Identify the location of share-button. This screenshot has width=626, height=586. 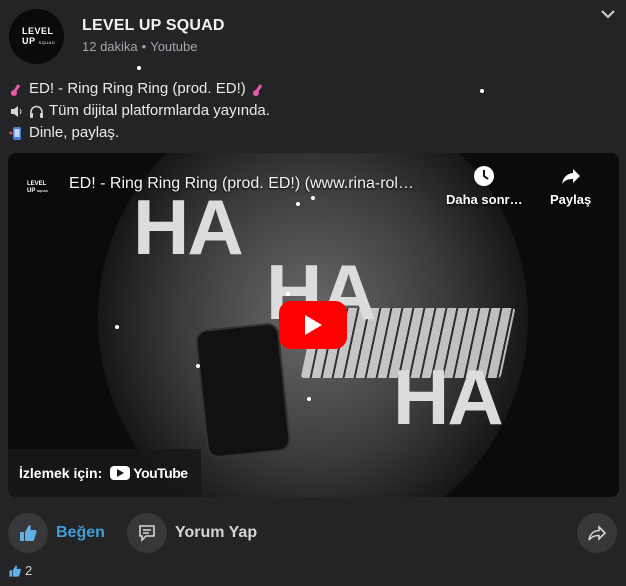
(597, 533).